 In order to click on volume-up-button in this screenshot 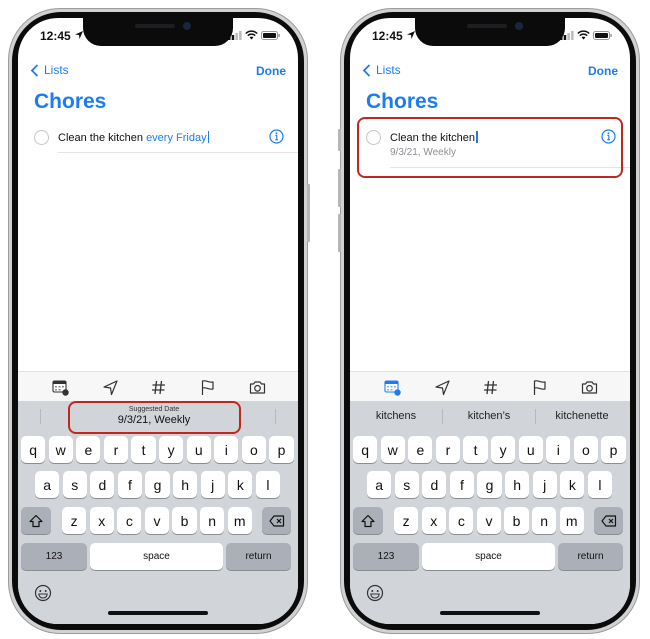, I will do `click(339, 140)`.